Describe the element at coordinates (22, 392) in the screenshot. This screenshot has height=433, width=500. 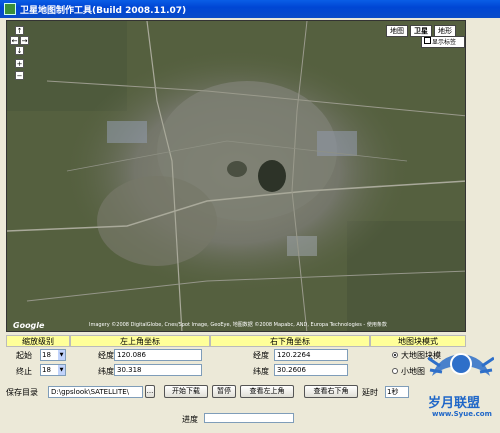
I see `save-dir-label: 保存目录` at that location.